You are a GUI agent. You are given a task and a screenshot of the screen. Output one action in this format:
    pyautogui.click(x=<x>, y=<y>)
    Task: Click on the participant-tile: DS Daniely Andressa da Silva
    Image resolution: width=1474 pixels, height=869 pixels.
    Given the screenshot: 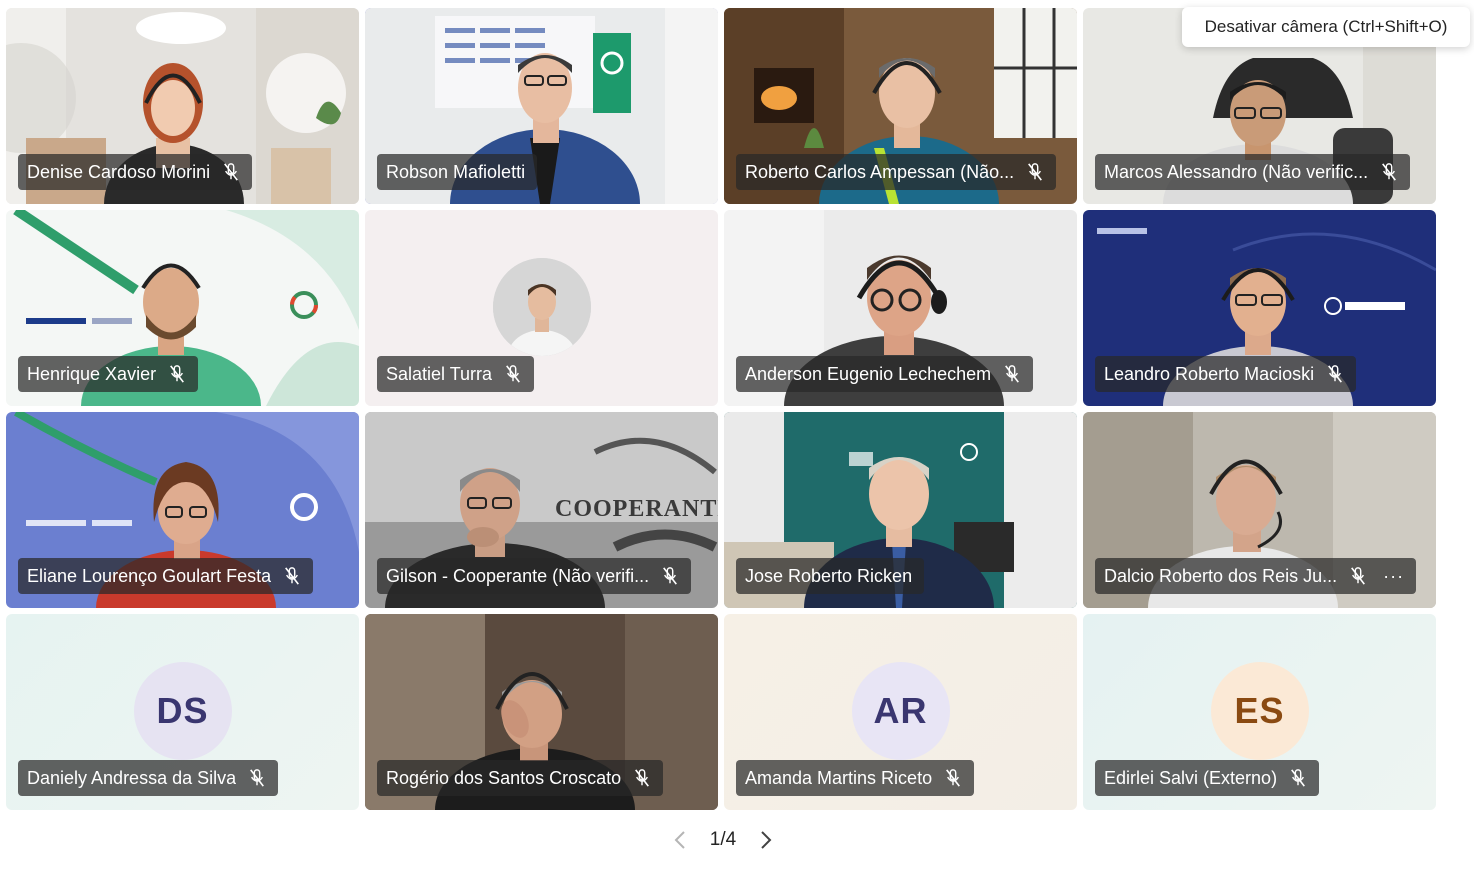 What is the action you would take?
    pyautogui.click(x=182, y=712)
    